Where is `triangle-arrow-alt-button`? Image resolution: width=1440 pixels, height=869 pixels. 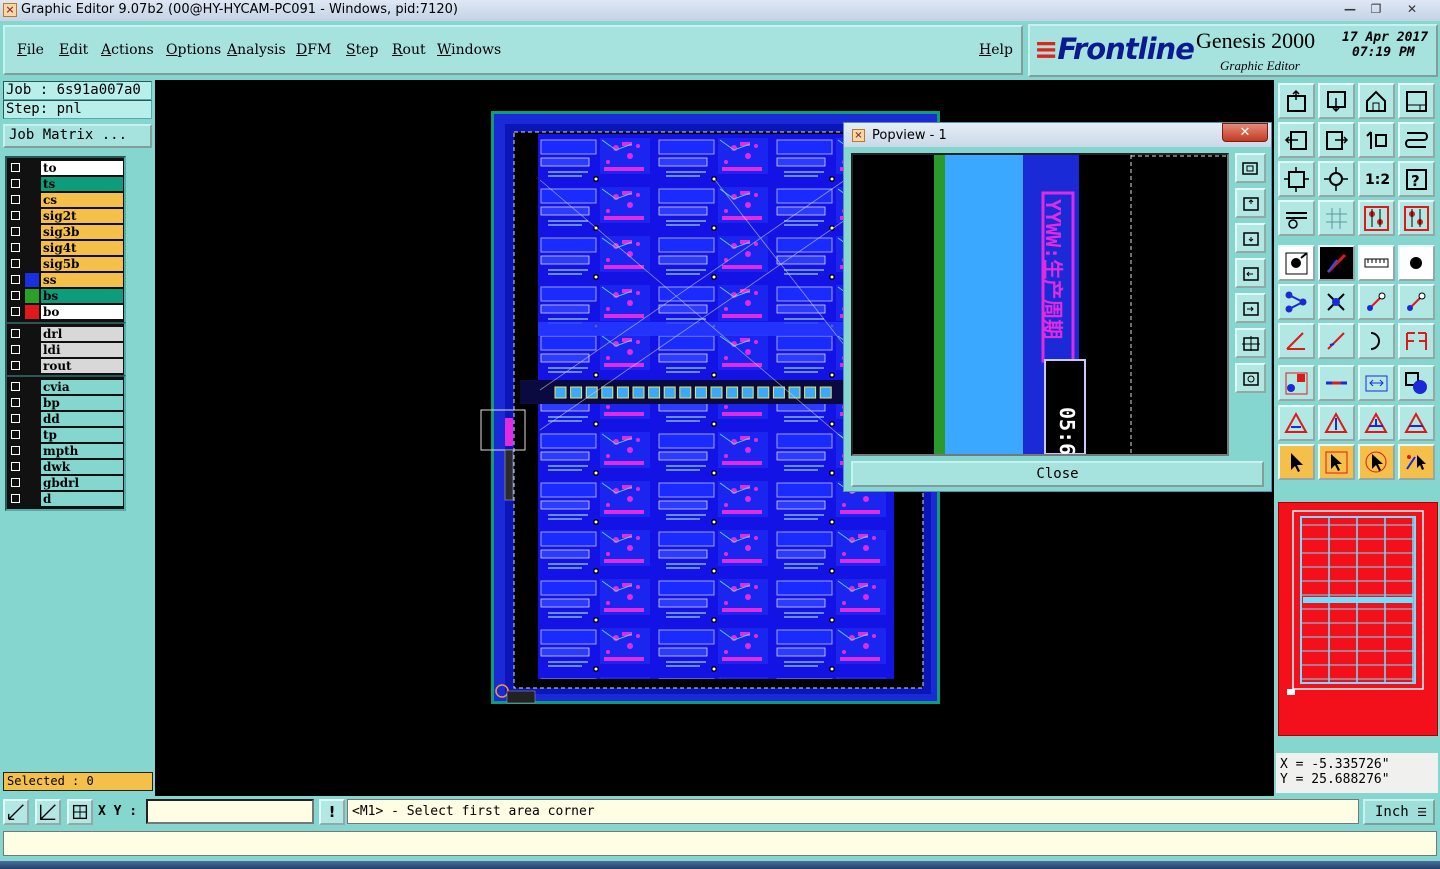
triangle-arrow-alt-button is located at coordinates (1416, 423).